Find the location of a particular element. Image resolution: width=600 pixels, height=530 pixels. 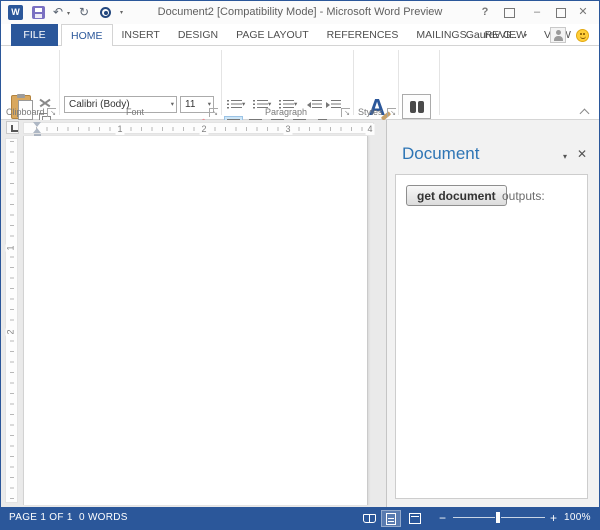

editing-button is located at coordinates (416, 106).